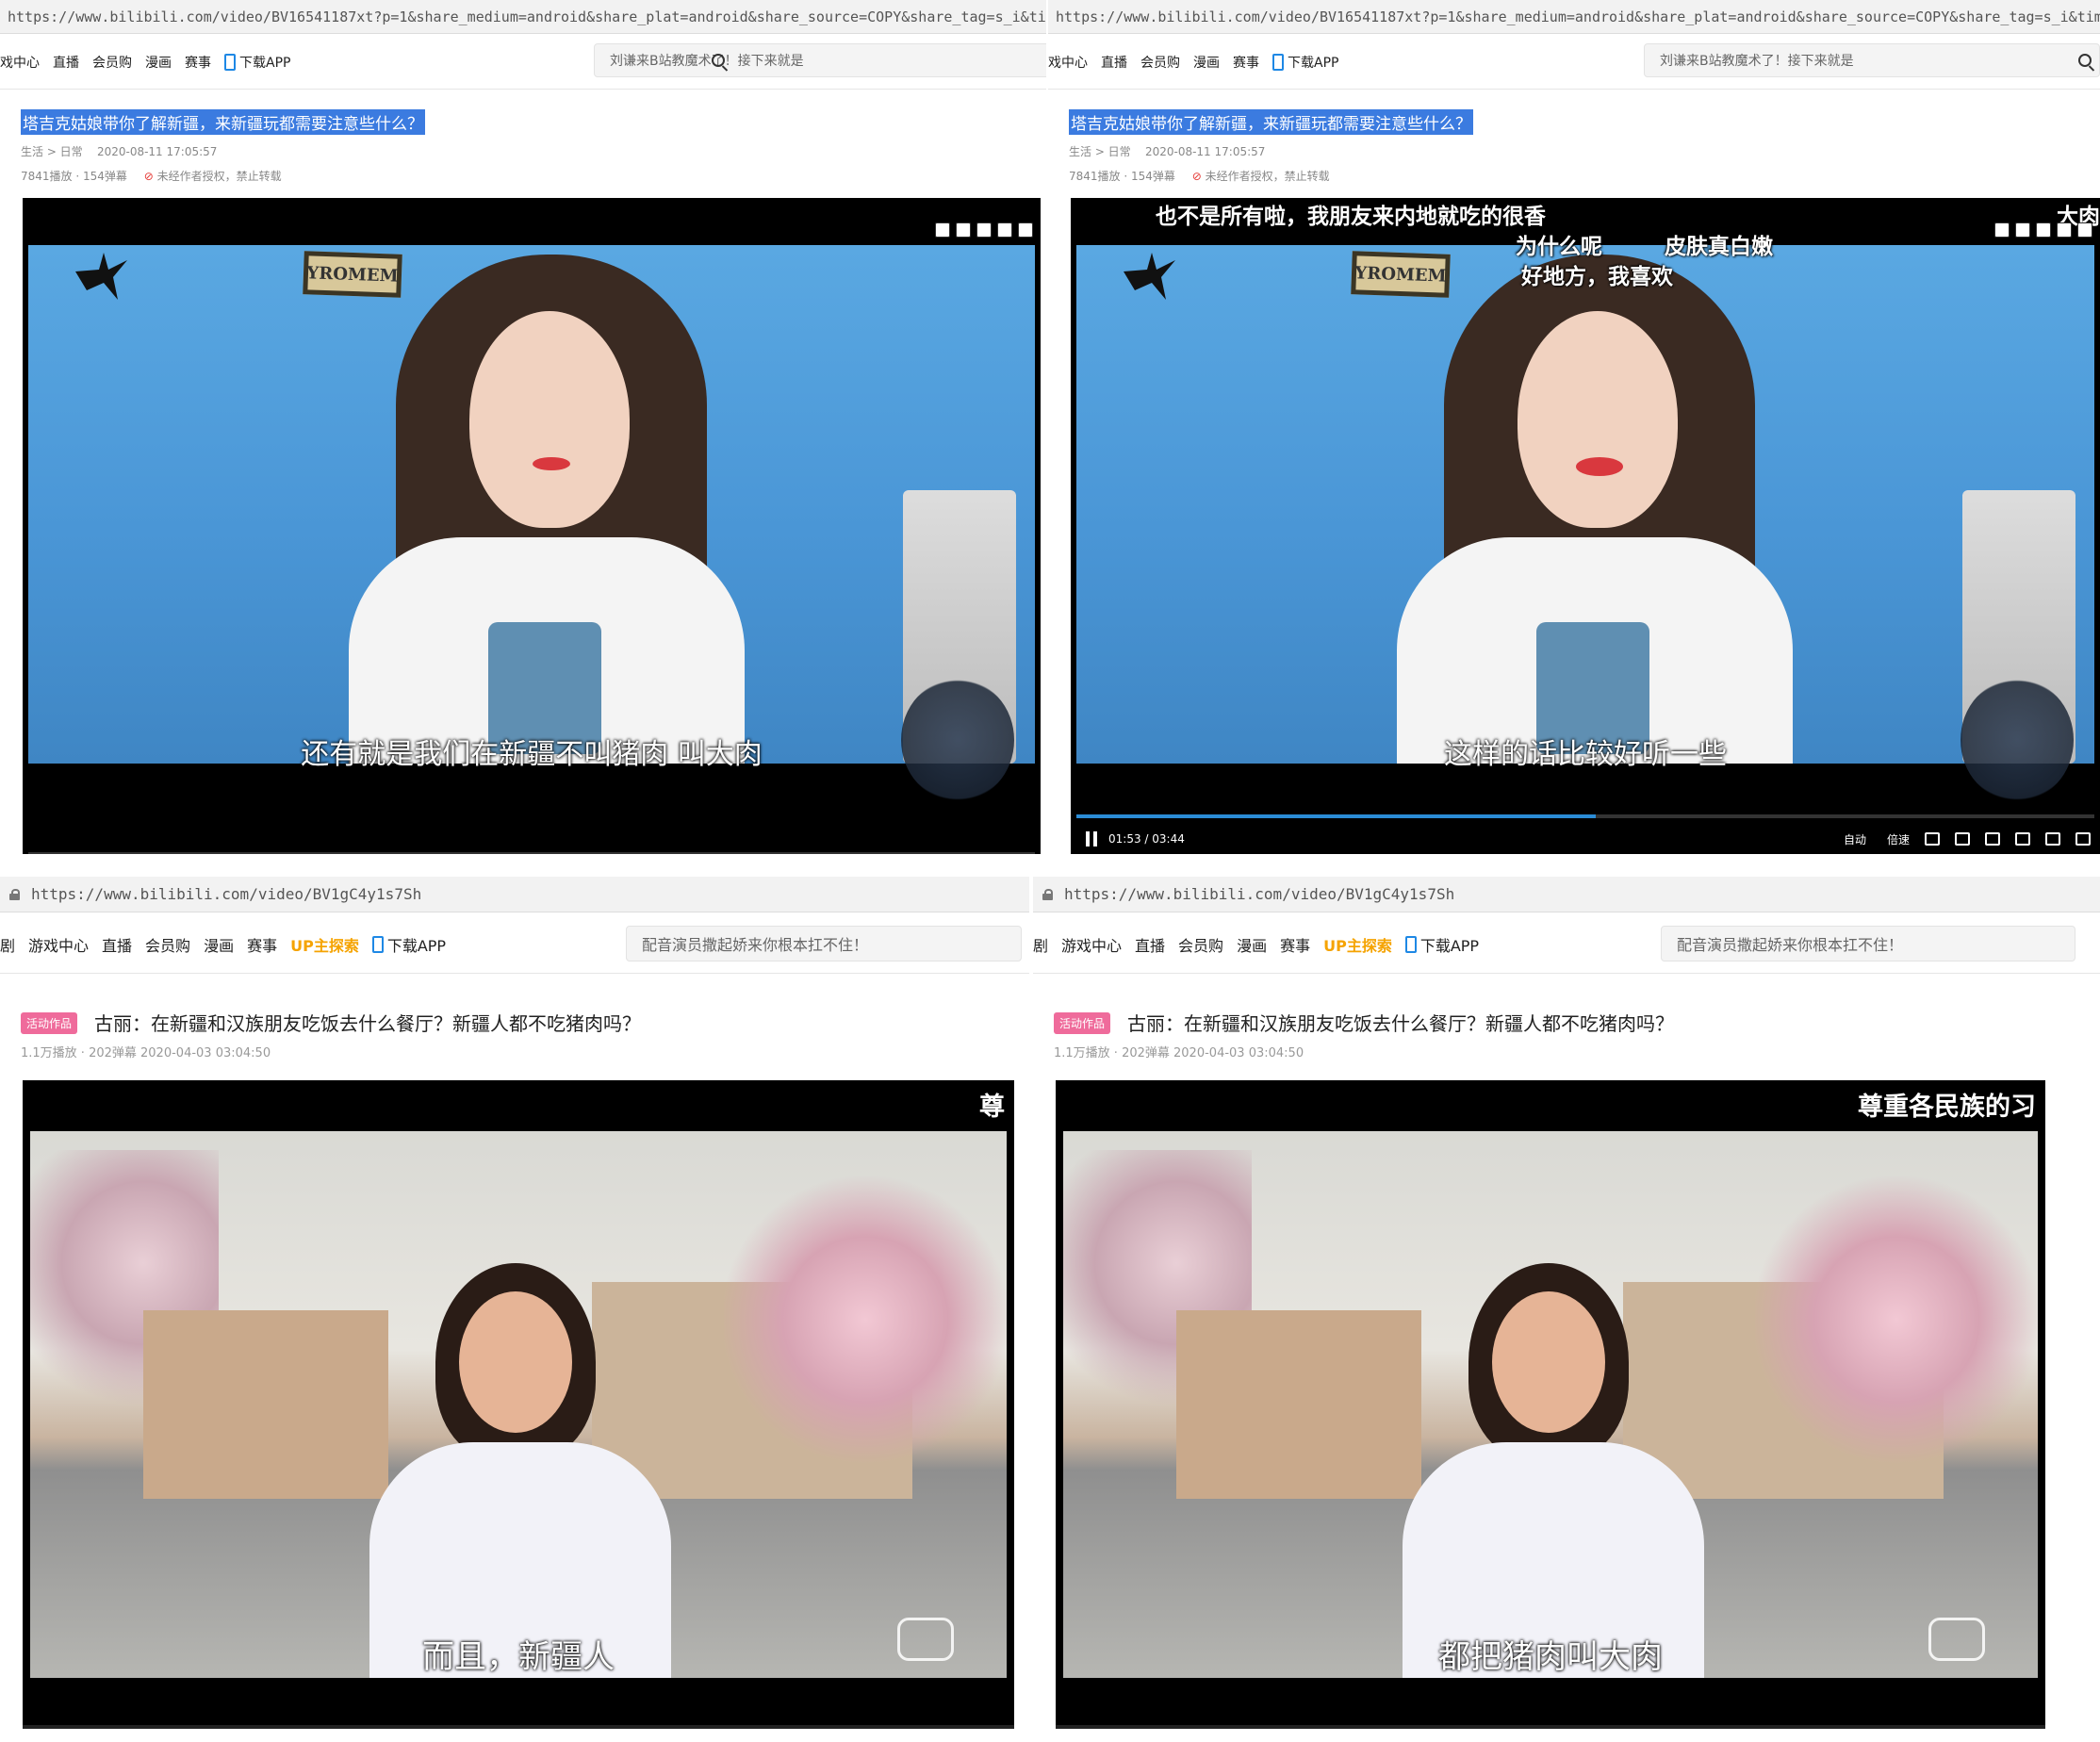  What do you see at coordinates (1855, 839) in the screenshot?
I see `quality-button: 自动` at bounding box center [1855, 839].